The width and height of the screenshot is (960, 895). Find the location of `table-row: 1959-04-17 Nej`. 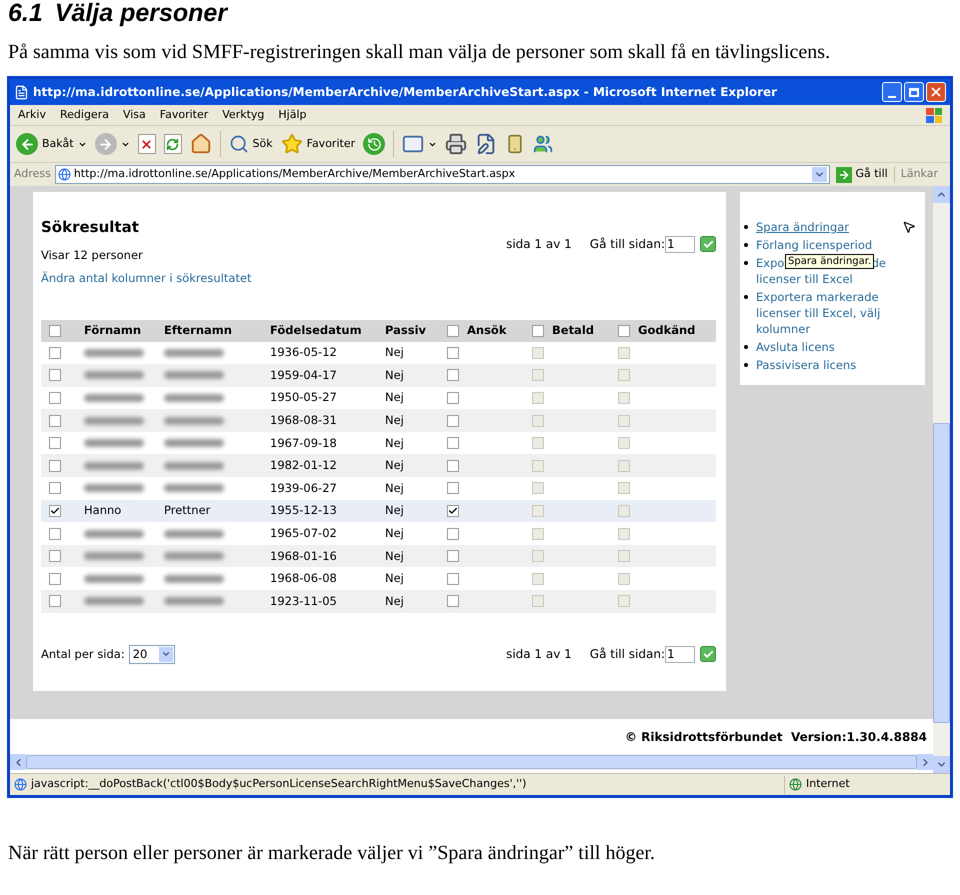

table-row: 1959-04-17 Nej is located at coordinates (378, 375).